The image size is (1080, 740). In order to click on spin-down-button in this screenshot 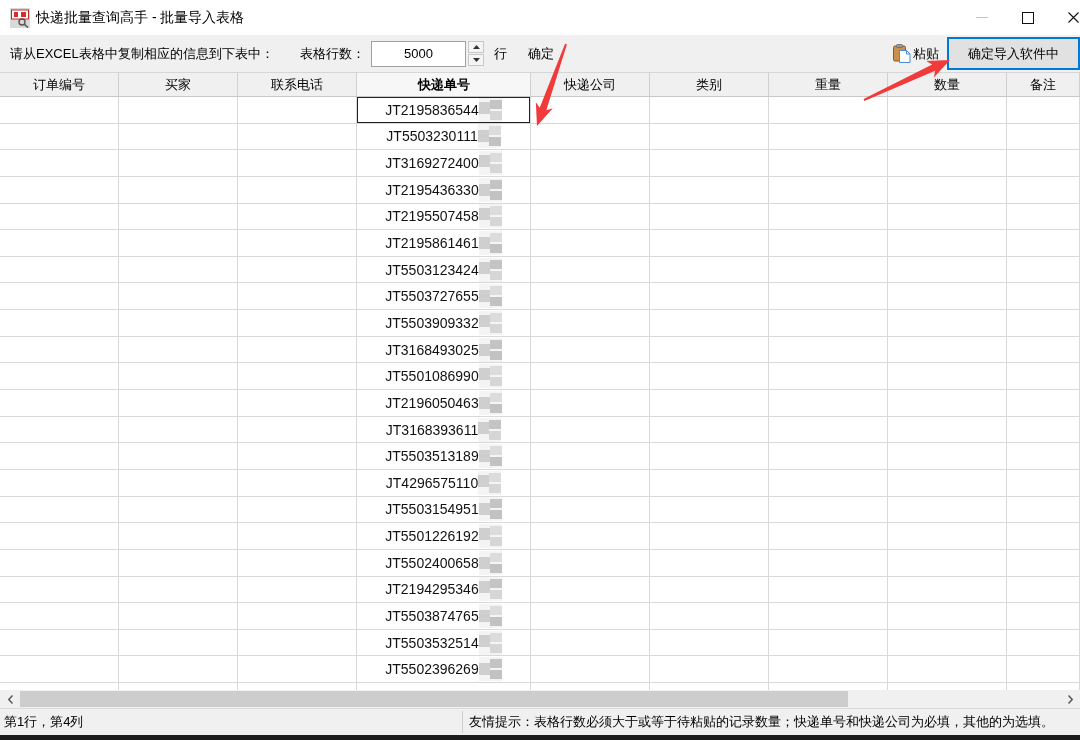, I will do `click(476, 60)`.